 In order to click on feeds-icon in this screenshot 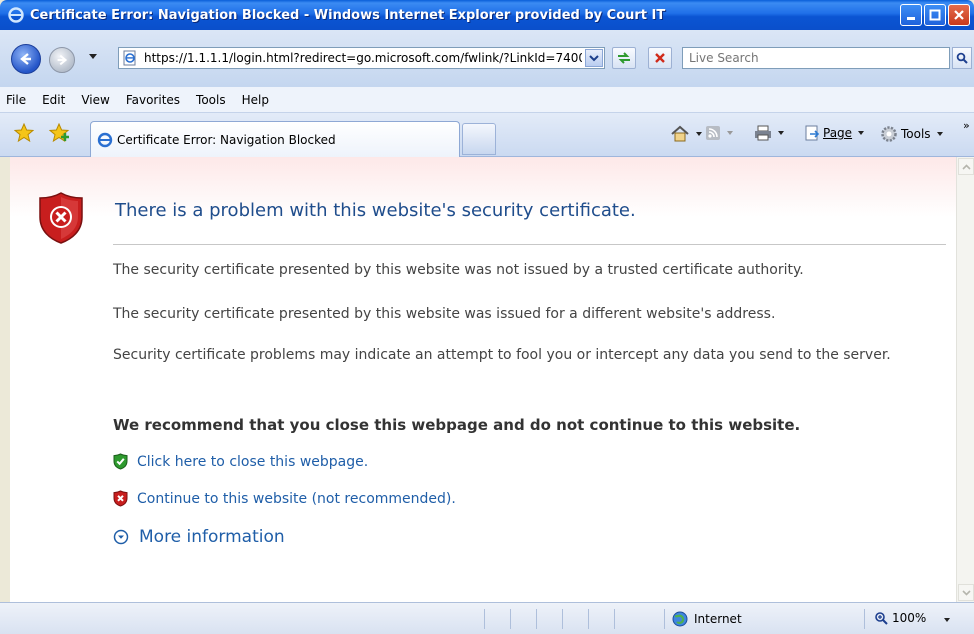, I will do `click(713, 133)`.